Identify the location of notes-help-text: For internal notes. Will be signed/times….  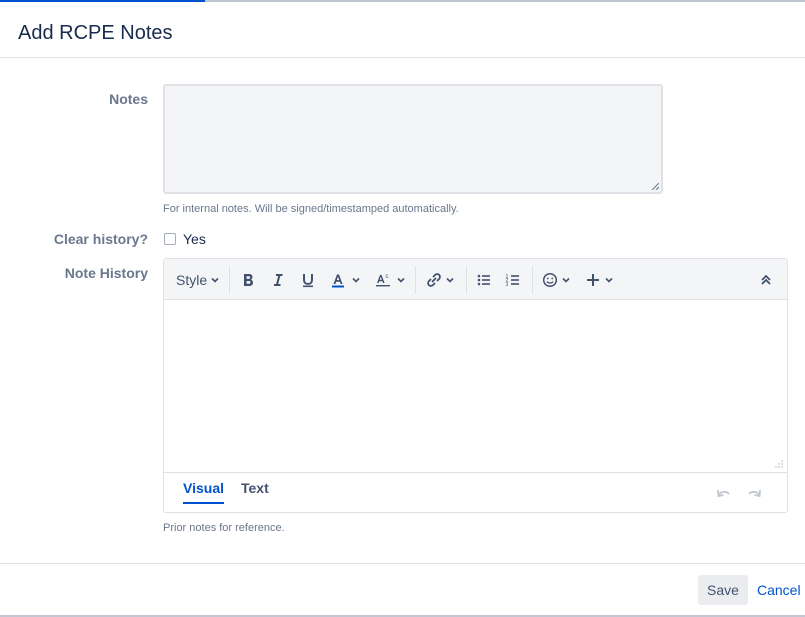
(311, 209).